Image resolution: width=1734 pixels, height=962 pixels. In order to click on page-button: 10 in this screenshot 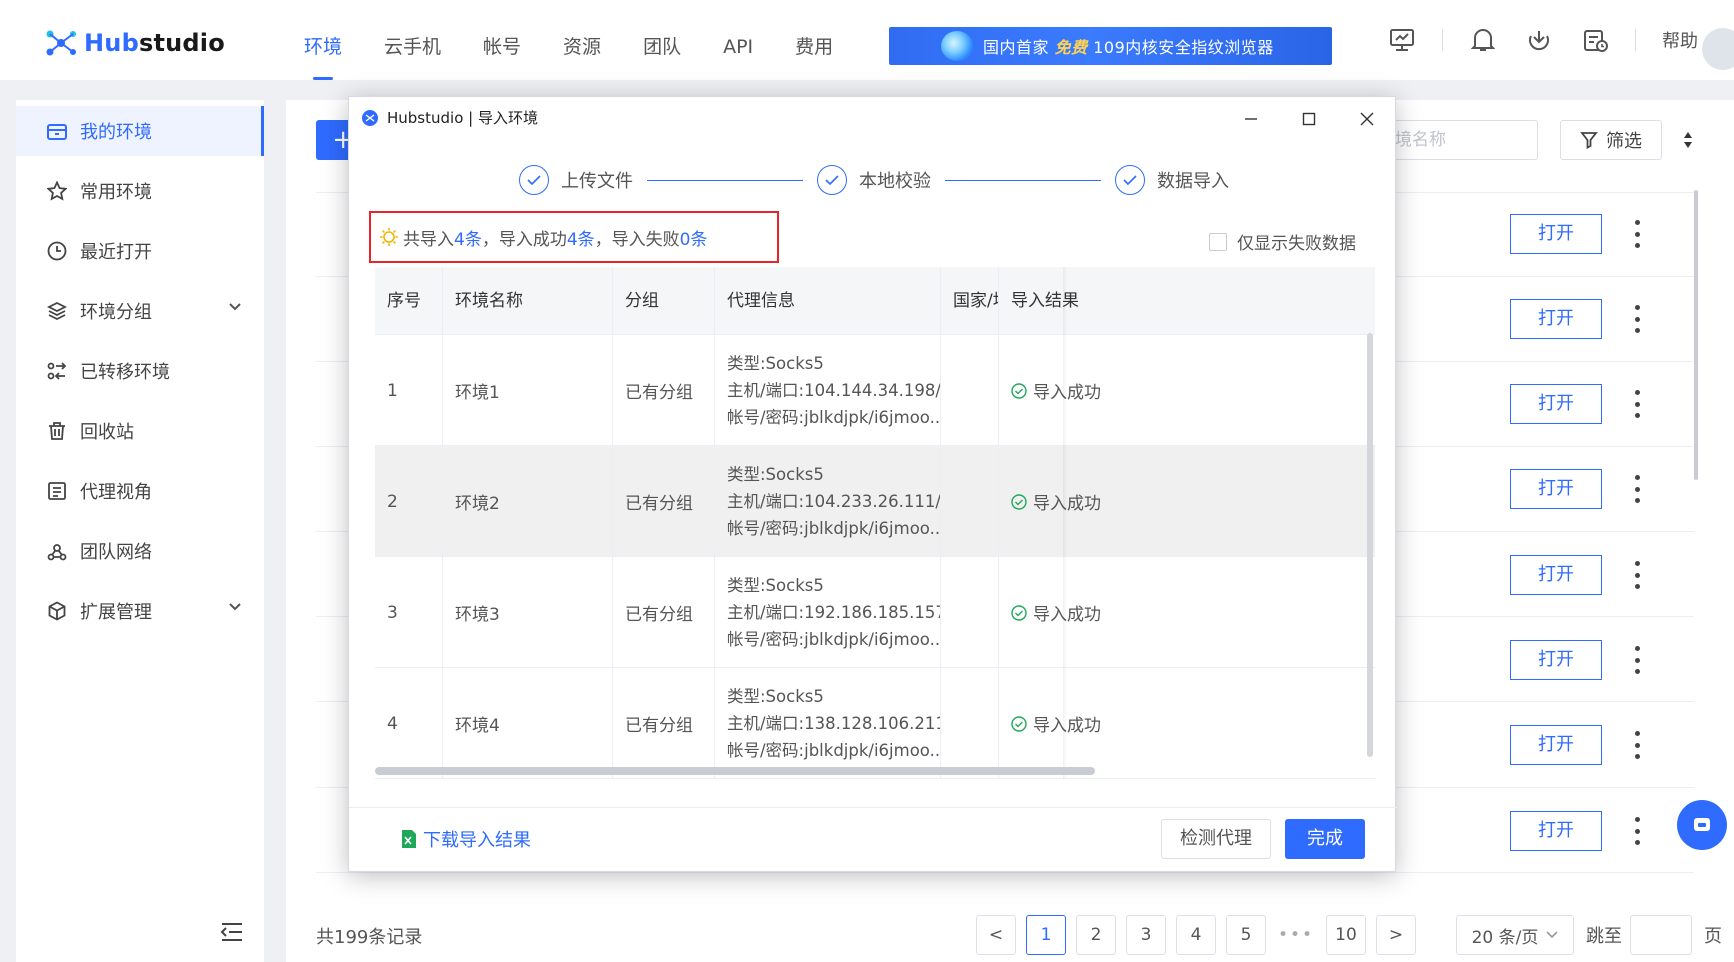, I will do `click(1346, 935)`.